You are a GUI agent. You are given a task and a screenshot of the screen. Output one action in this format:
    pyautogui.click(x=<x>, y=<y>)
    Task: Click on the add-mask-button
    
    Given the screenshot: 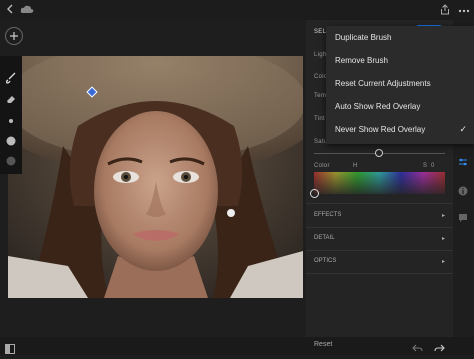 What is the action you would take?
    pyautogui.click(x=14, y=36)
    